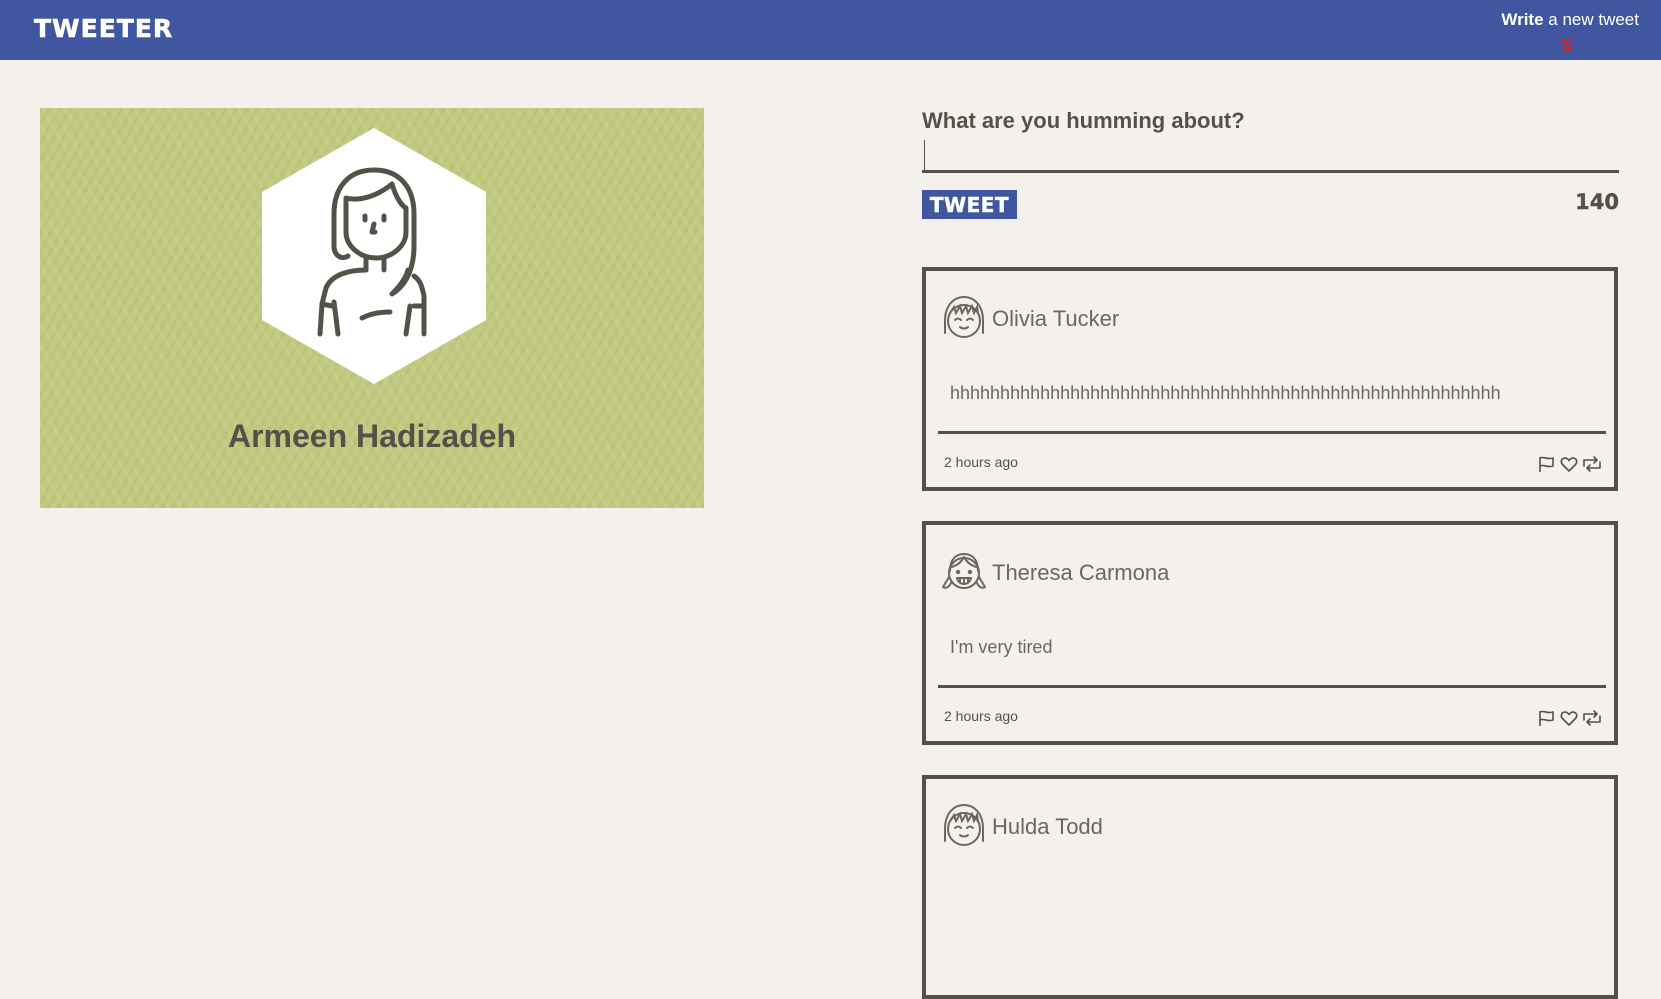  I want to click on composer-label: What are you humming about?, so click(1083, 120).